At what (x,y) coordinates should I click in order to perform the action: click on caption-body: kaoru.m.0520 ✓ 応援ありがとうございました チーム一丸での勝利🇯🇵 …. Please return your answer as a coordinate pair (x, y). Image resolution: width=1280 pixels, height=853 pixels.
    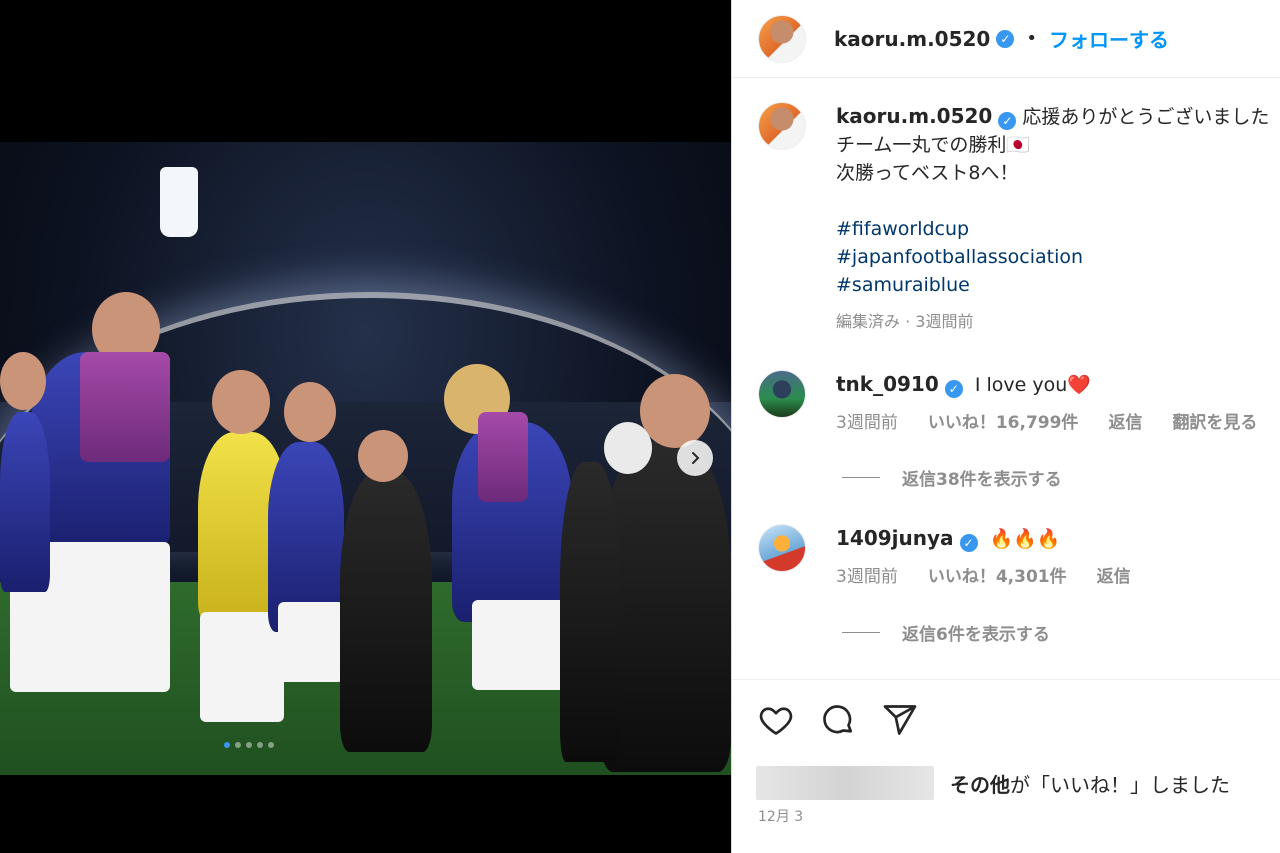
    Looking at the image, I should click on (1052, 217).